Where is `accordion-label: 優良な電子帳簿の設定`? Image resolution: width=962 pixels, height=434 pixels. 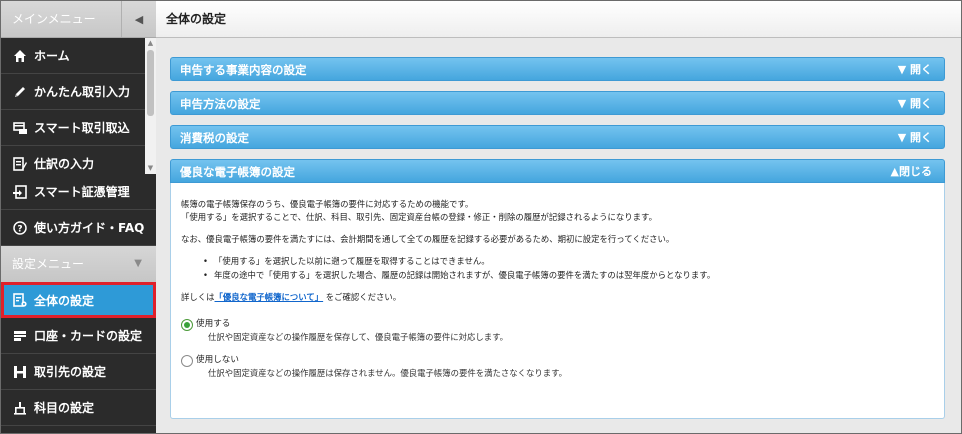
accordion-label: 優良な電子帳簿の設定 is located at coordinates (237, 172).